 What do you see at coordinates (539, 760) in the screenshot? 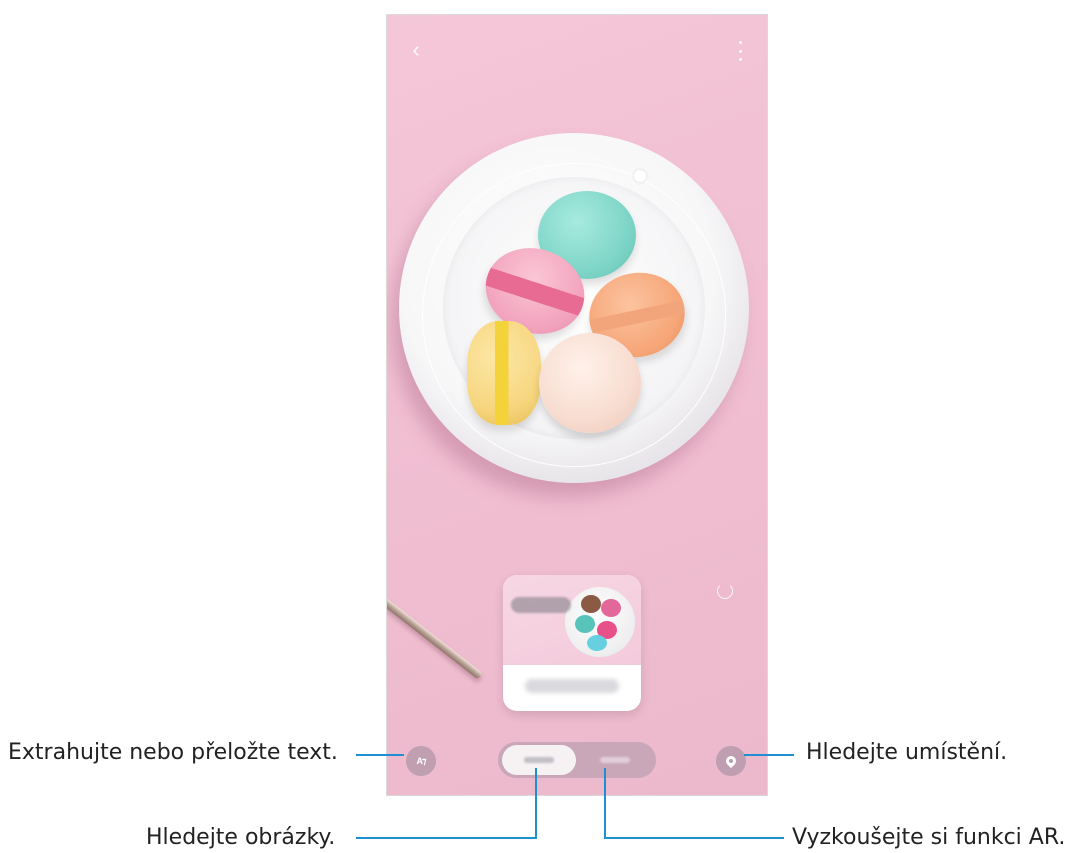
I see `mode-images-button` at bounding box center [539, 760].